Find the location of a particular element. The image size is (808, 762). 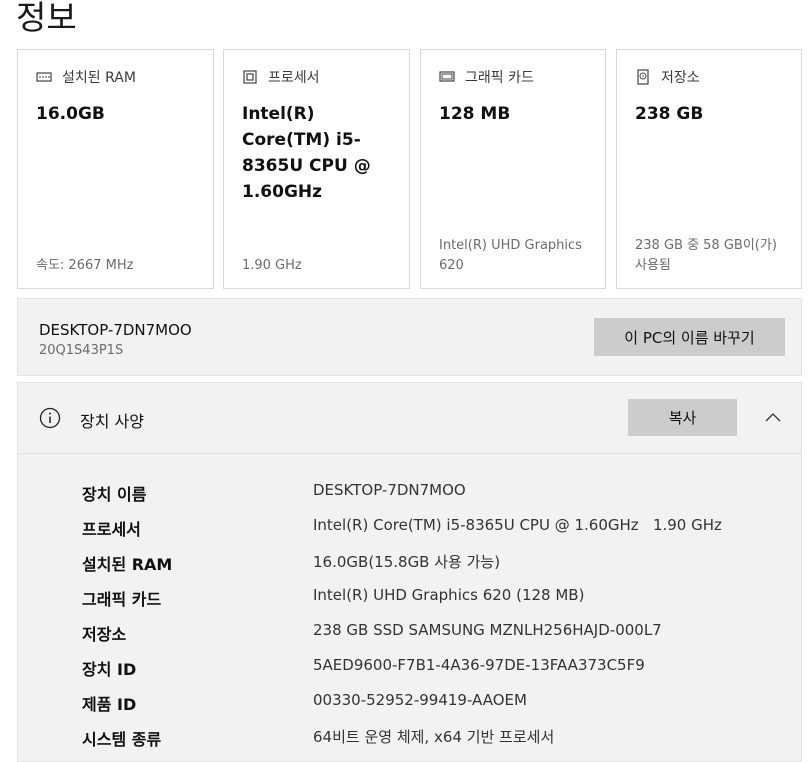

graphics-card-model: Intel(R) UHD Graphics 620 is located at coordinates (510, 255).